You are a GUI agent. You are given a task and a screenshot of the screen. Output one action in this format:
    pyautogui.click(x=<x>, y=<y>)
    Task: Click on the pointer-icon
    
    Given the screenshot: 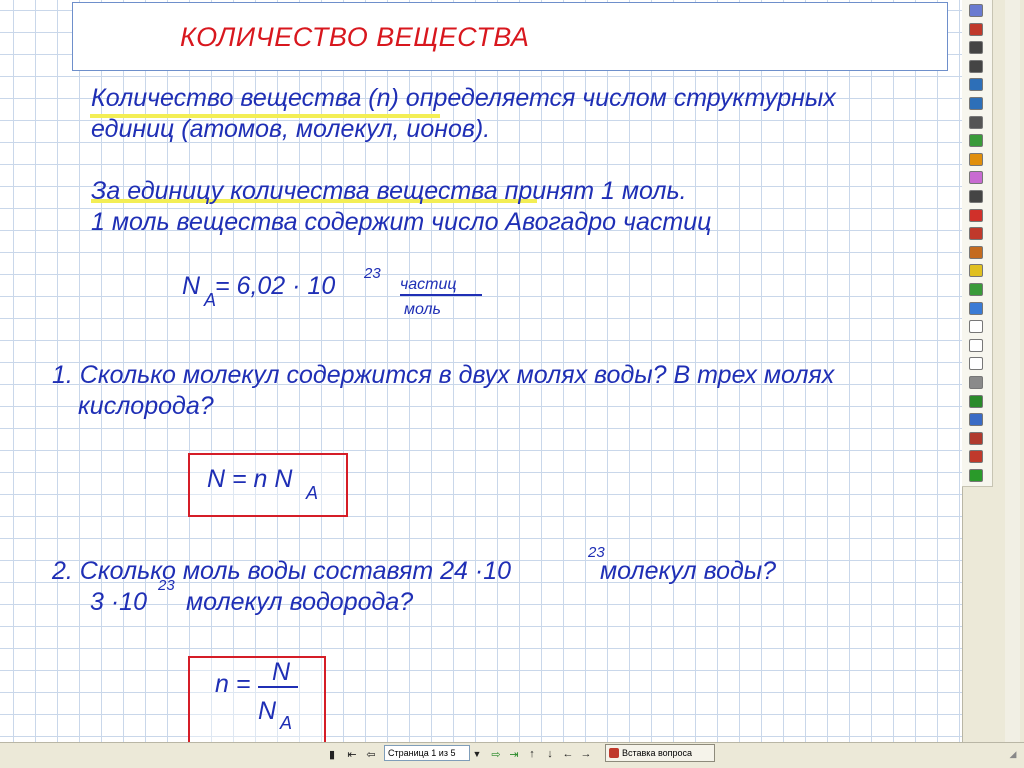 What is the action you would take?
    pyautogui.click(x=976, y=196)
    